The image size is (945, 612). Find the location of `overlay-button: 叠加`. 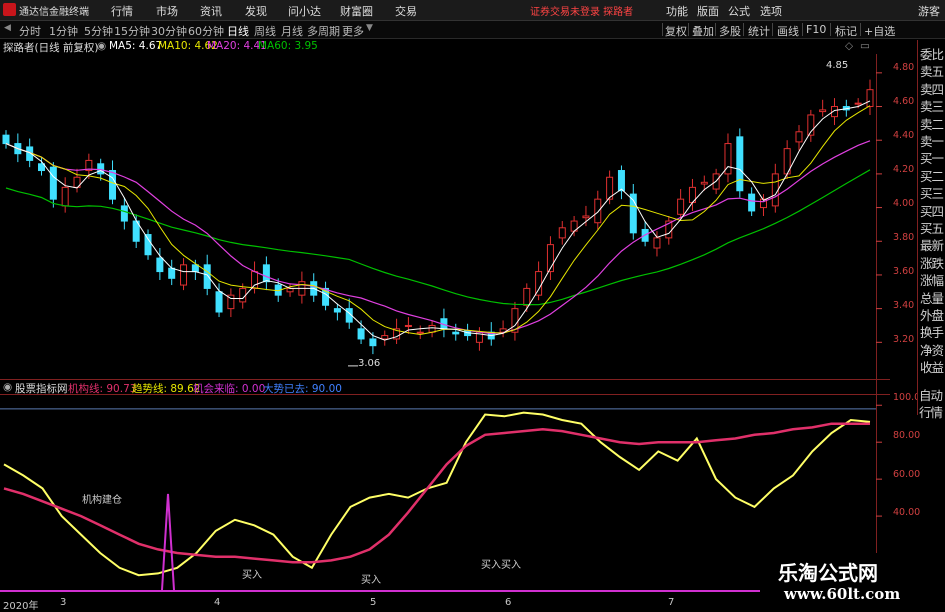

overlay-button: 叠加 is located at coordinates (703, 31).